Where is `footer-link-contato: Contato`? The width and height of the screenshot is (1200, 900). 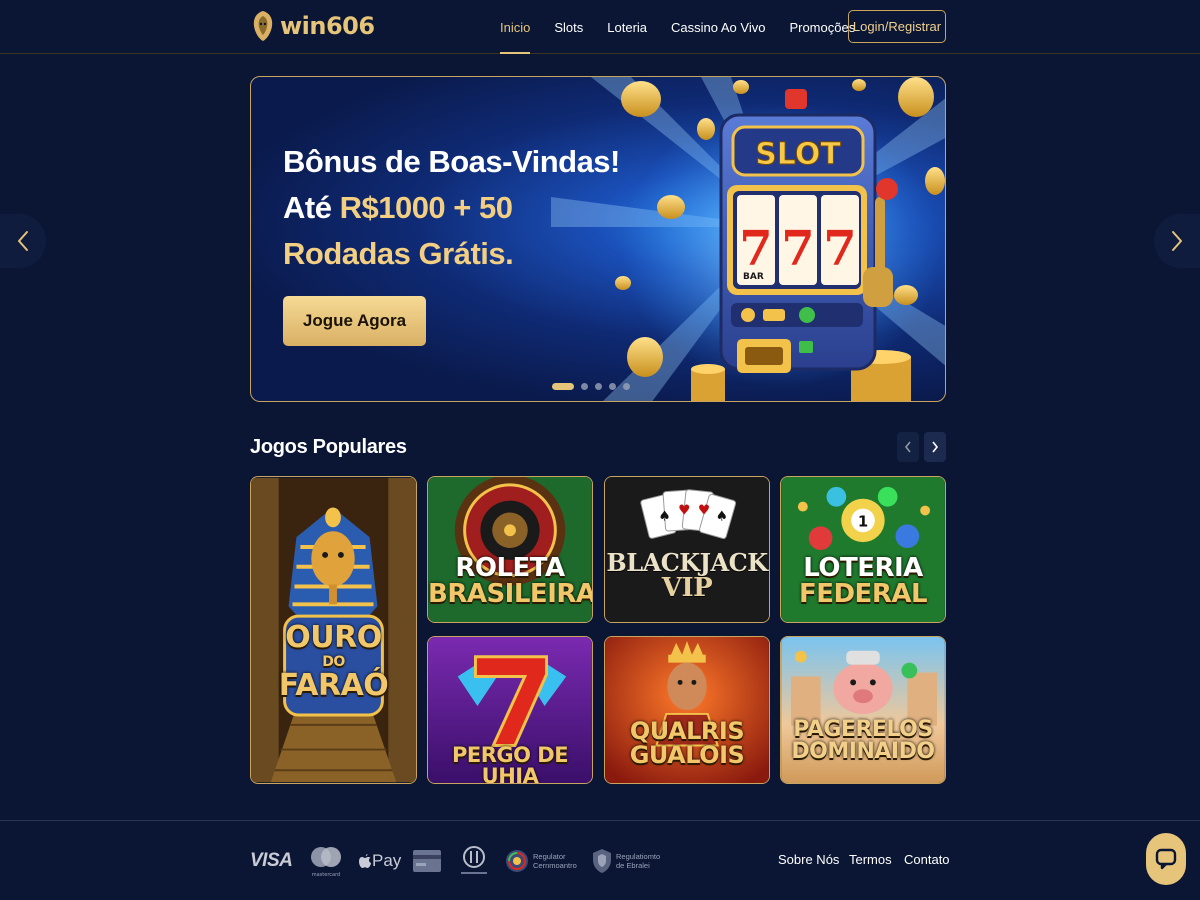
footer-link-contato: Contato is located at coordinates (927, 859).